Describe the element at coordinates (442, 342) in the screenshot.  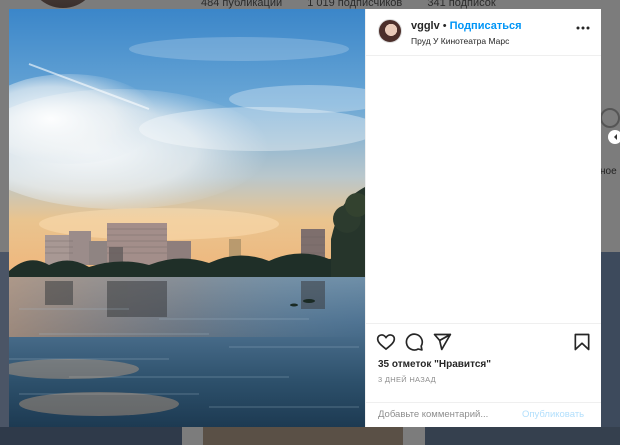
I see `share-icon` at that location.